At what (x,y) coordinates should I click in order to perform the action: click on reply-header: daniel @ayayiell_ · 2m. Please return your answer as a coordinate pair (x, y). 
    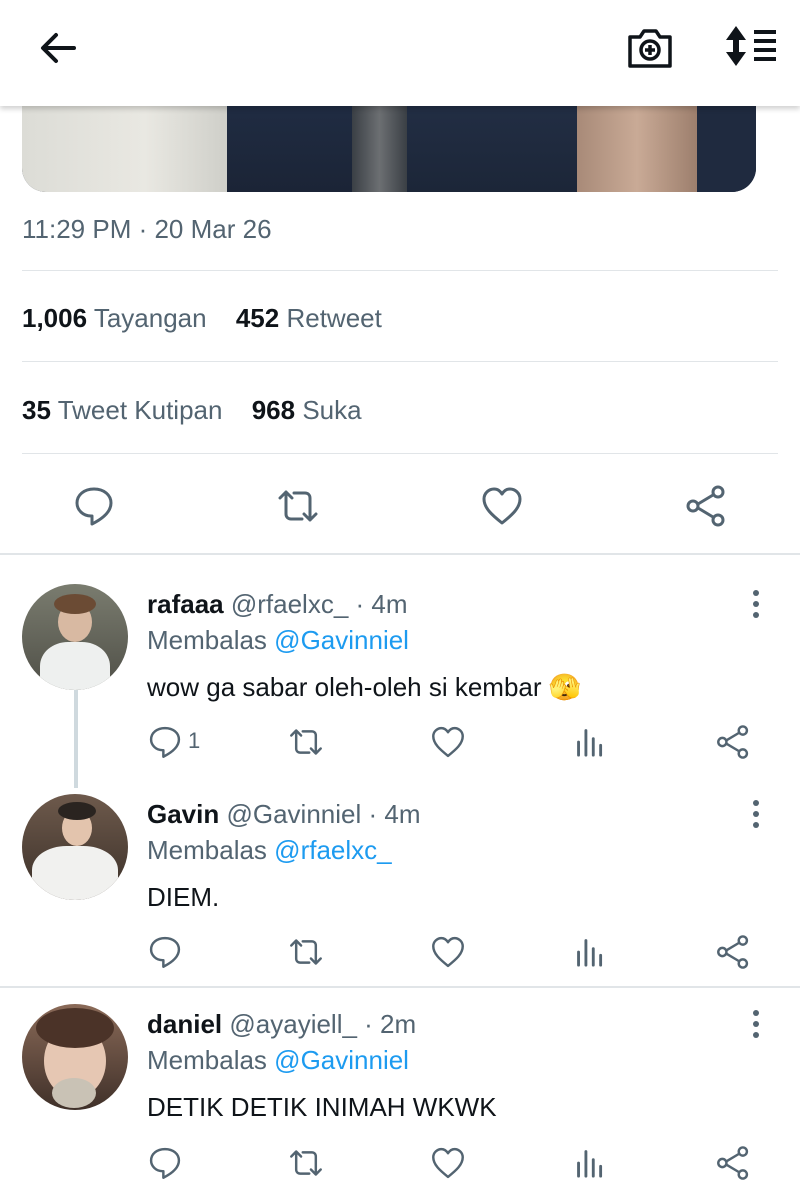
    Looking at the image, I should click on (281, 1024).